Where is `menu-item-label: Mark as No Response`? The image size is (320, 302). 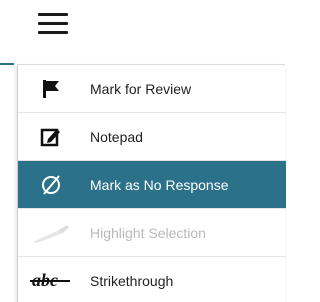
menu-item-label: Mark as No Response is located at coordinates (159, 184).